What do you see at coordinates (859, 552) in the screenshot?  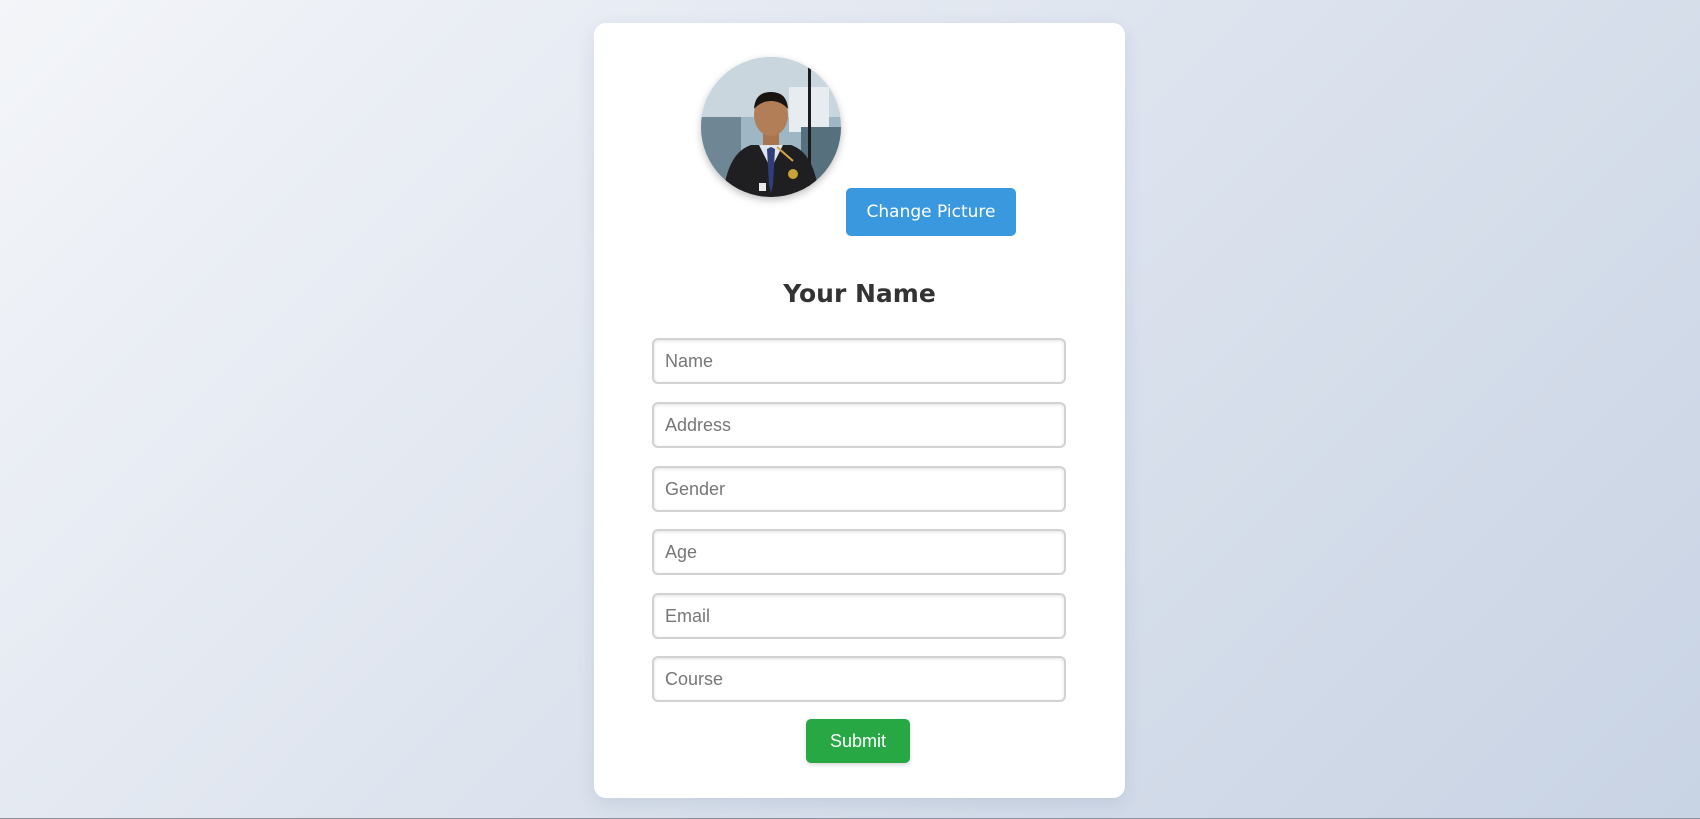 I see `age-input` at bounding box center [859, 552].